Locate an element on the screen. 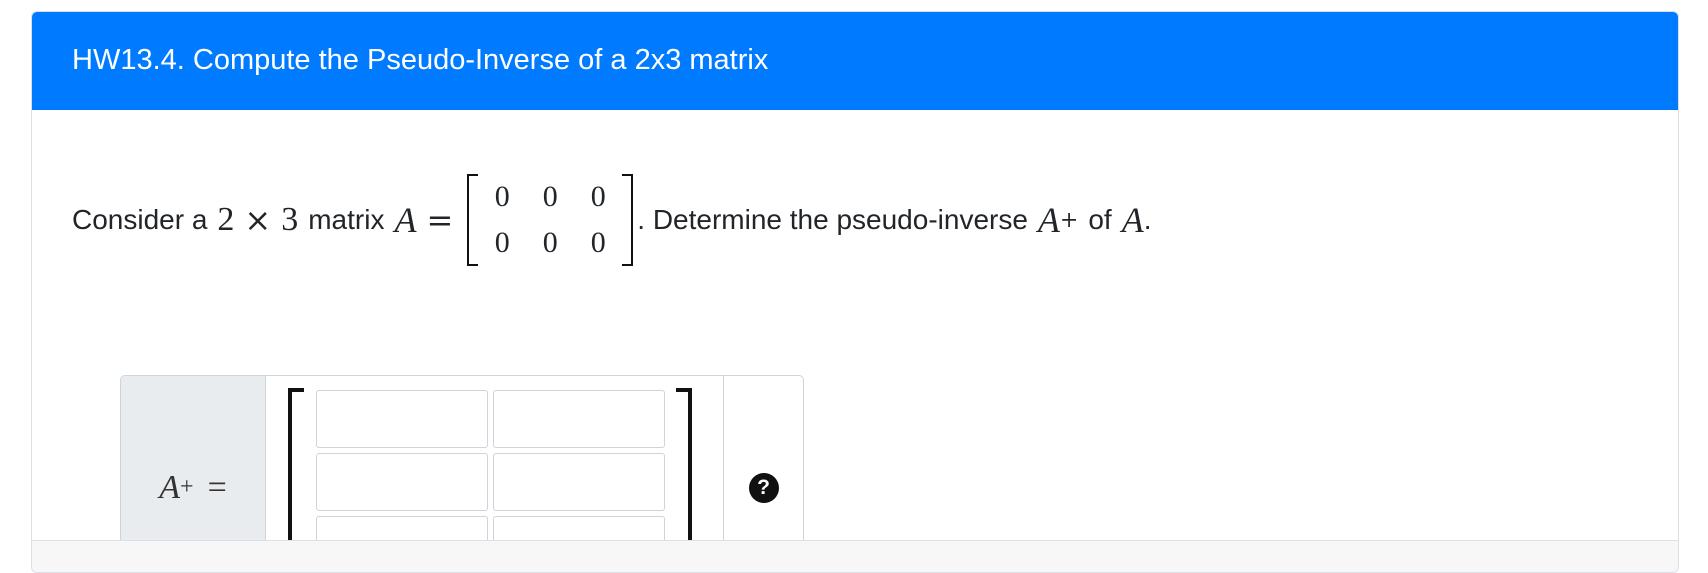 The image size is (1708, 573). prompt-equals: = is located at coordinates (440, 220).